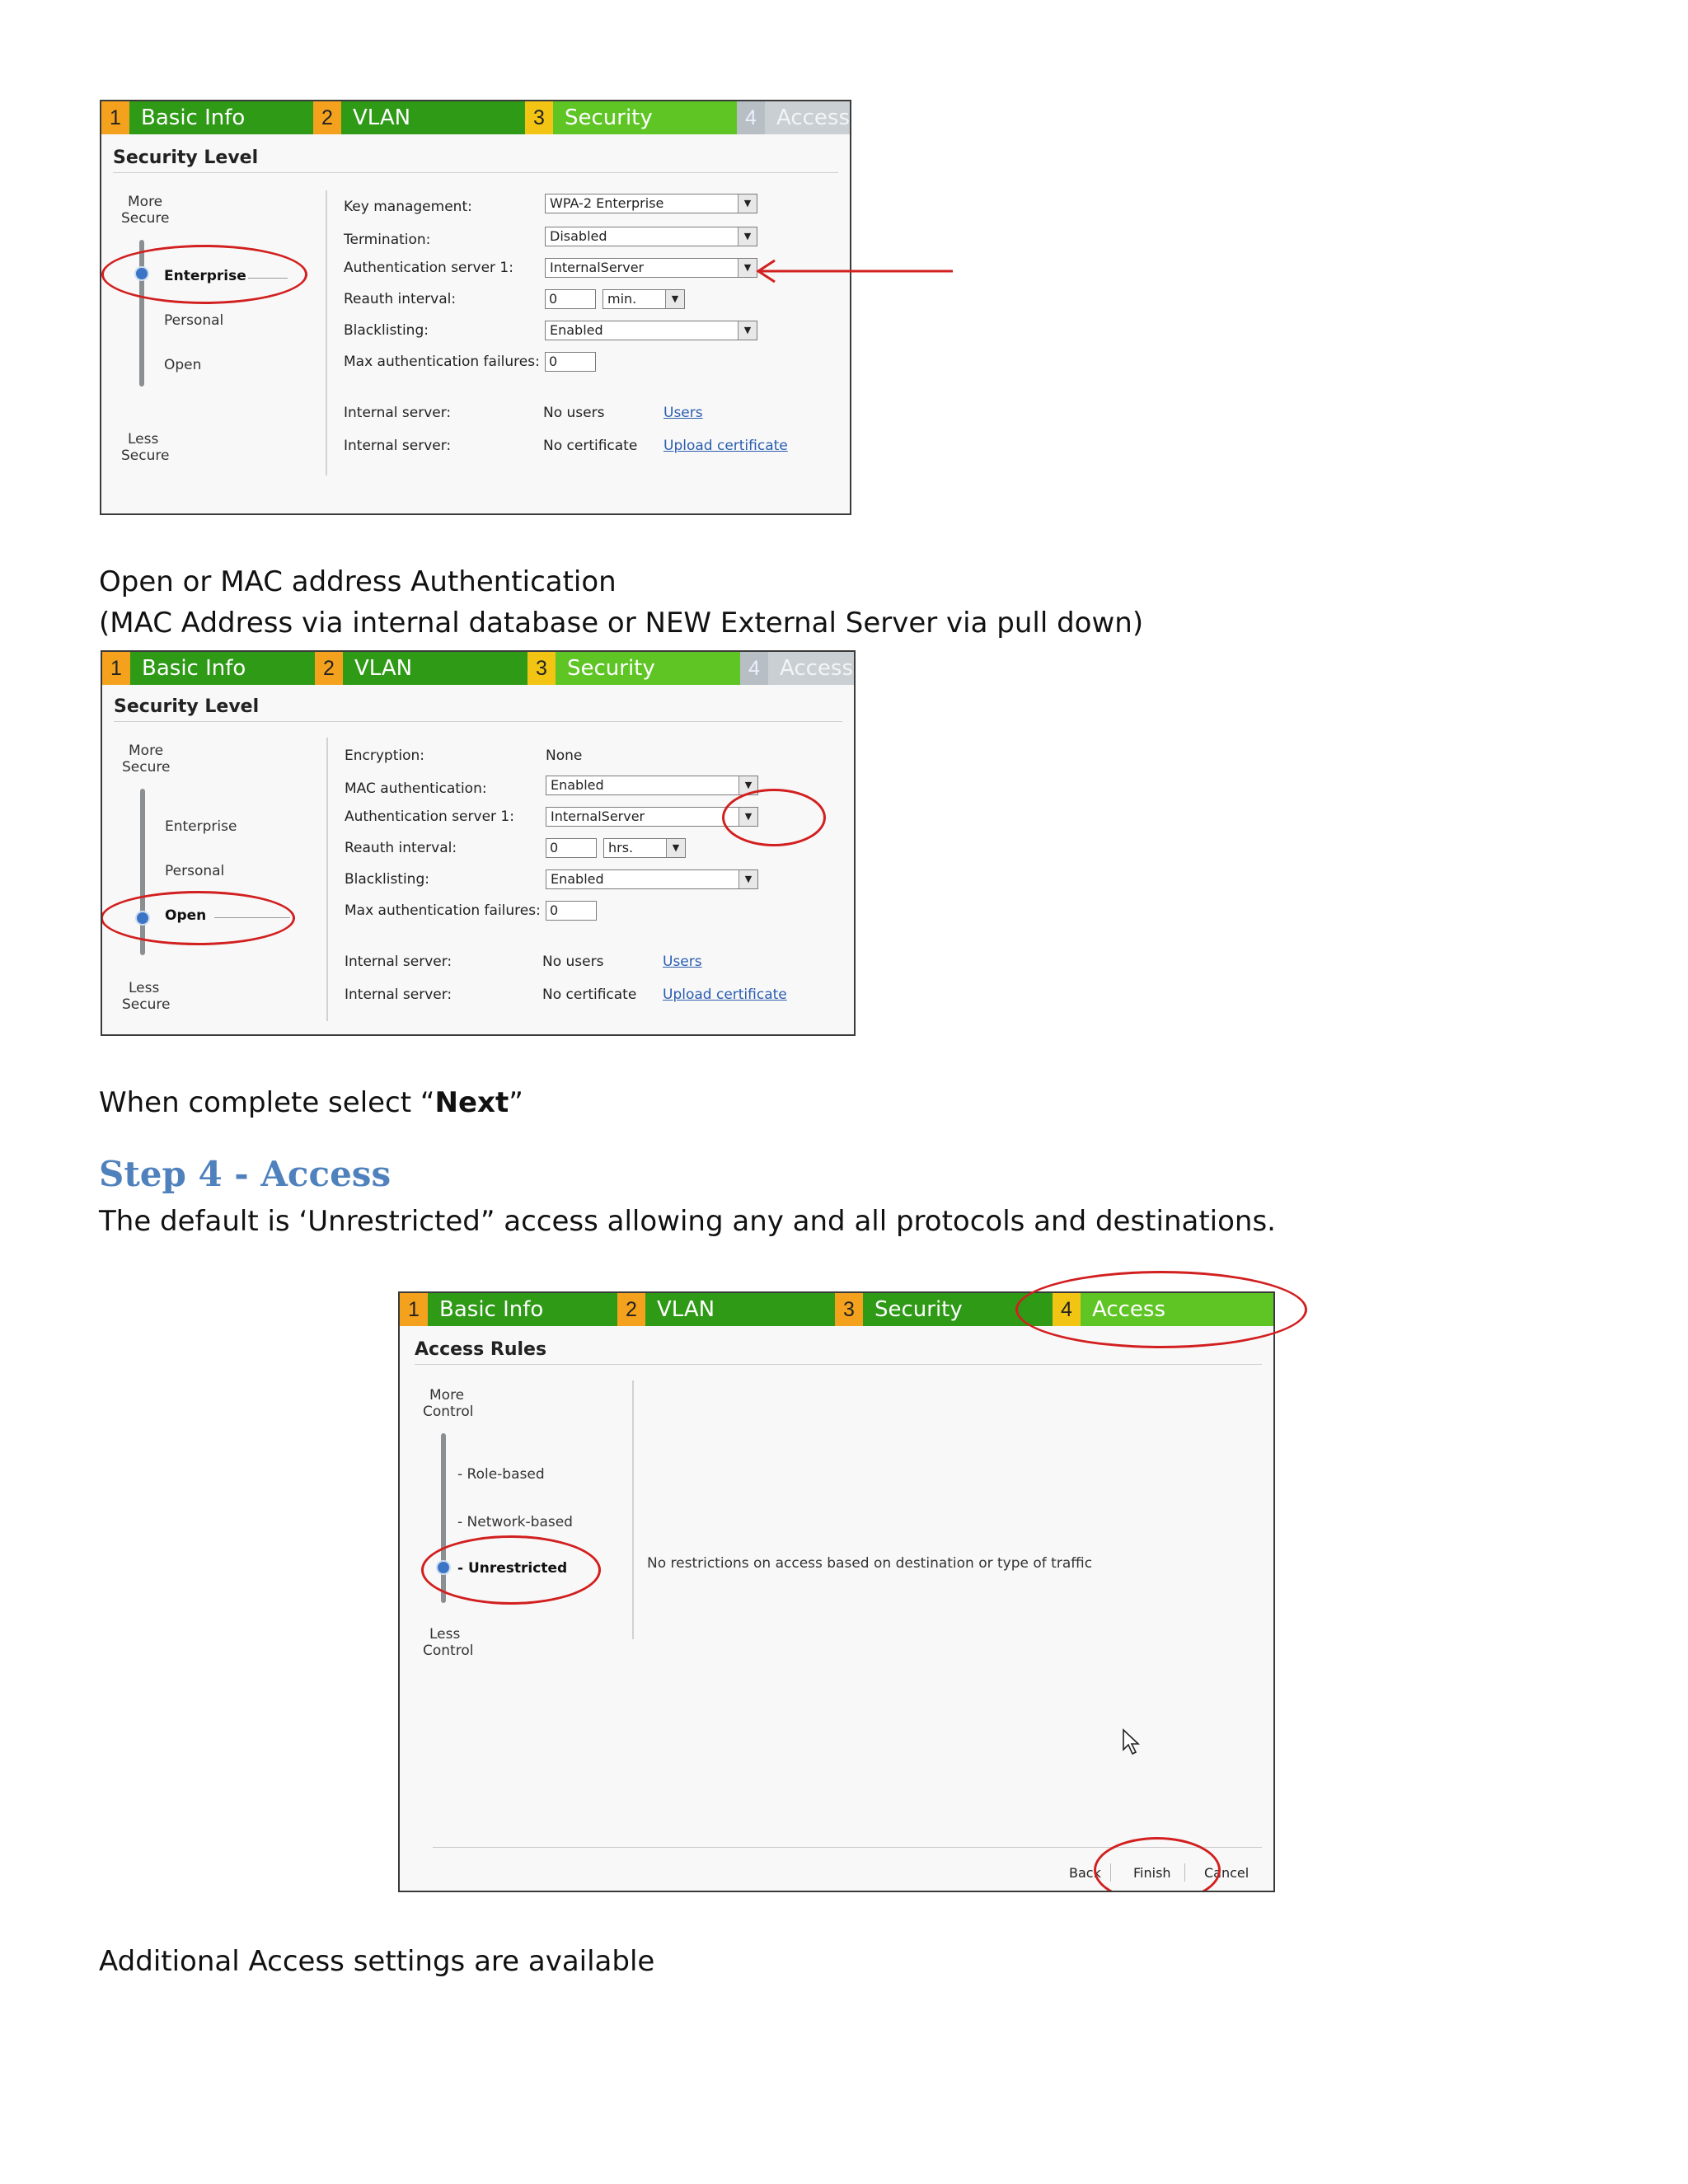  What do you see at coordinates (449, 1403) in the screenshot?
I see `more-control-label: More Control` at bounding box center [449, 1403].